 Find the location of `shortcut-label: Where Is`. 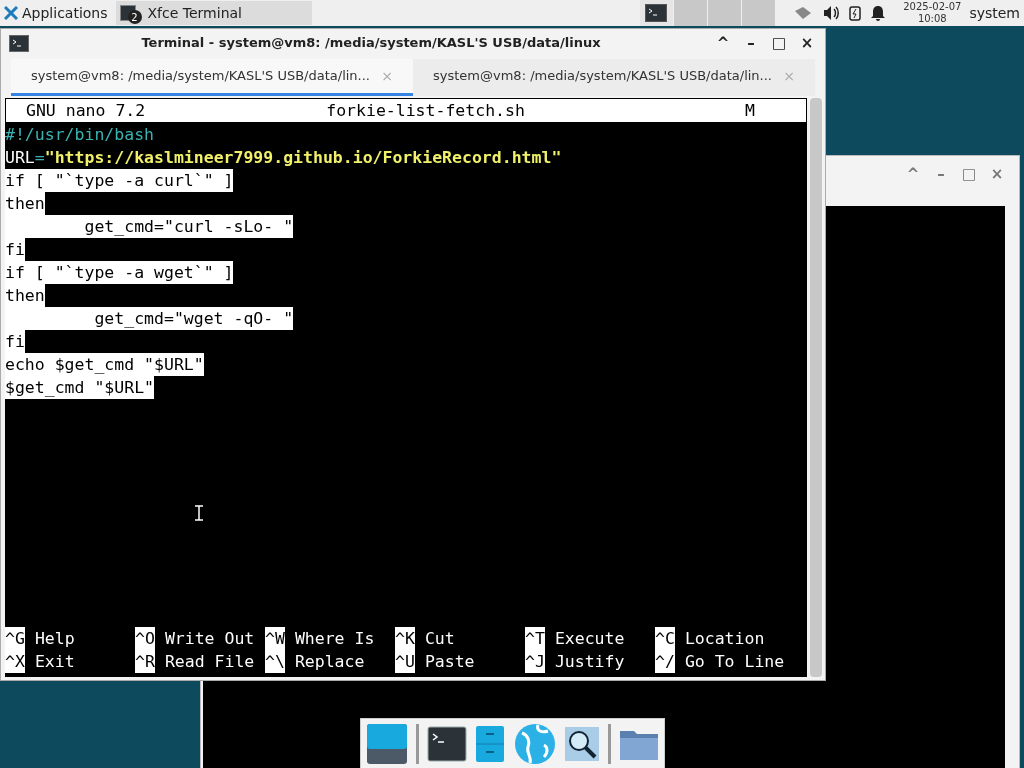

shortcut-label: Where Is is located at coordinates (334, 639).